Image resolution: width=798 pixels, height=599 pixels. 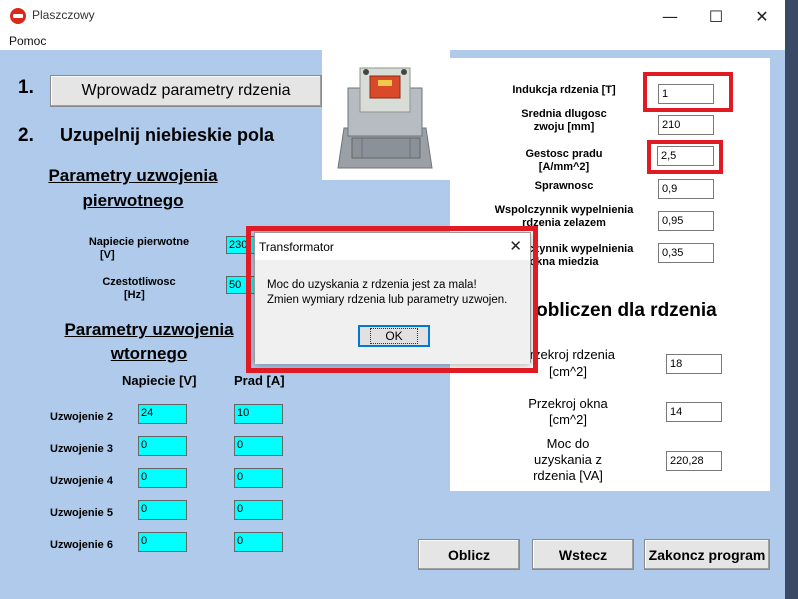 I want to click on window-title: Plaszczowy, so click(x=63, y=15).